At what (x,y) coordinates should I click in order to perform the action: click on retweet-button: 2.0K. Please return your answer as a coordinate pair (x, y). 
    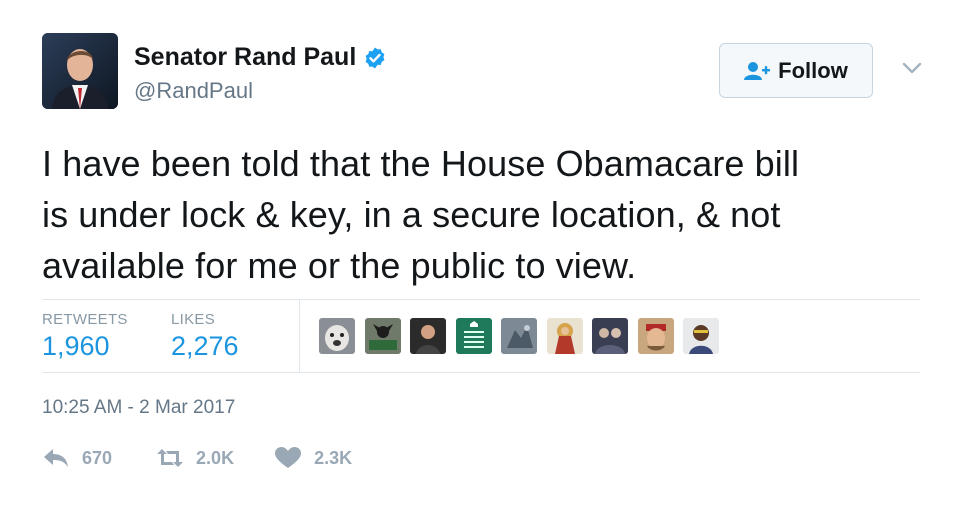
    Looking at the image, I should click on (195, 458).